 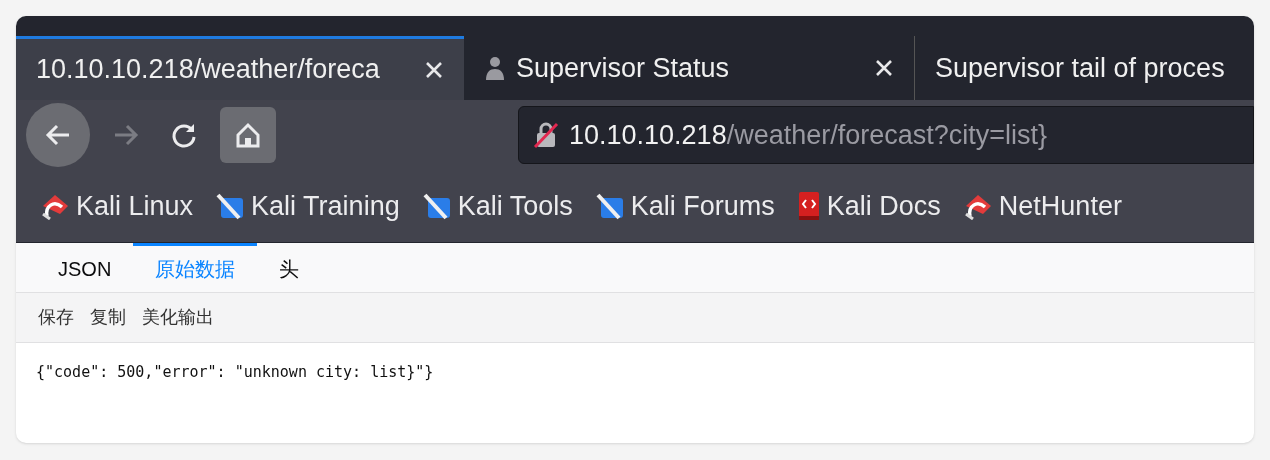 What do you see at coordinates (808, 206) in the screenshot?
I see `book-icon` at bounding box center [808, 206].